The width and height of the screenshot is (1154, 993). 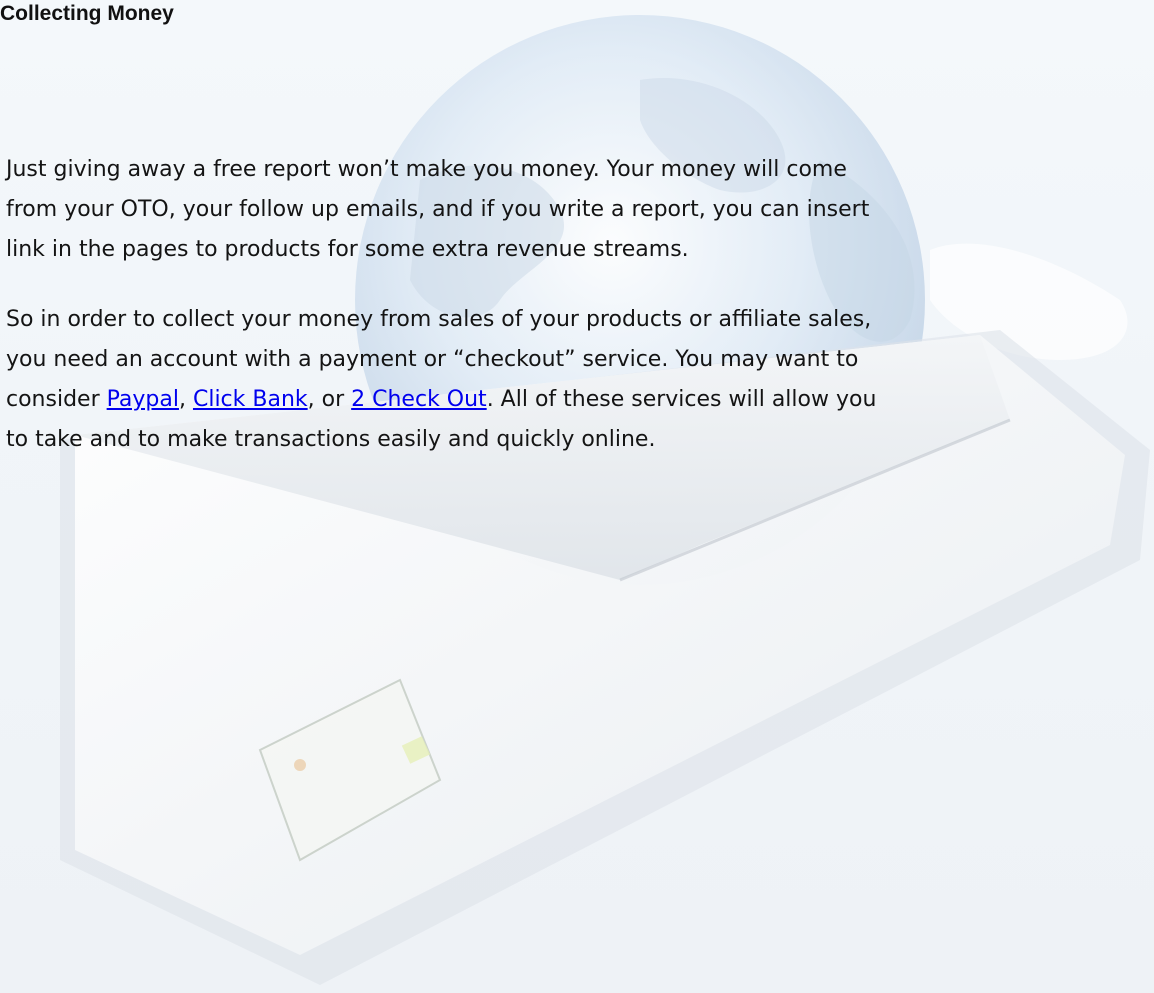 I want to click on text-consider: consider, so click(x=56, y=399).